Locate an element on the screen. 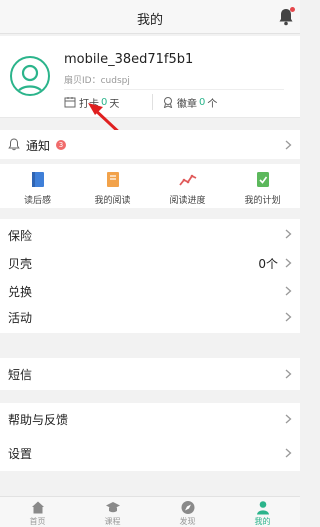  menu-item-shells: 贝壳 0个 is located at coordinates (150, 264).